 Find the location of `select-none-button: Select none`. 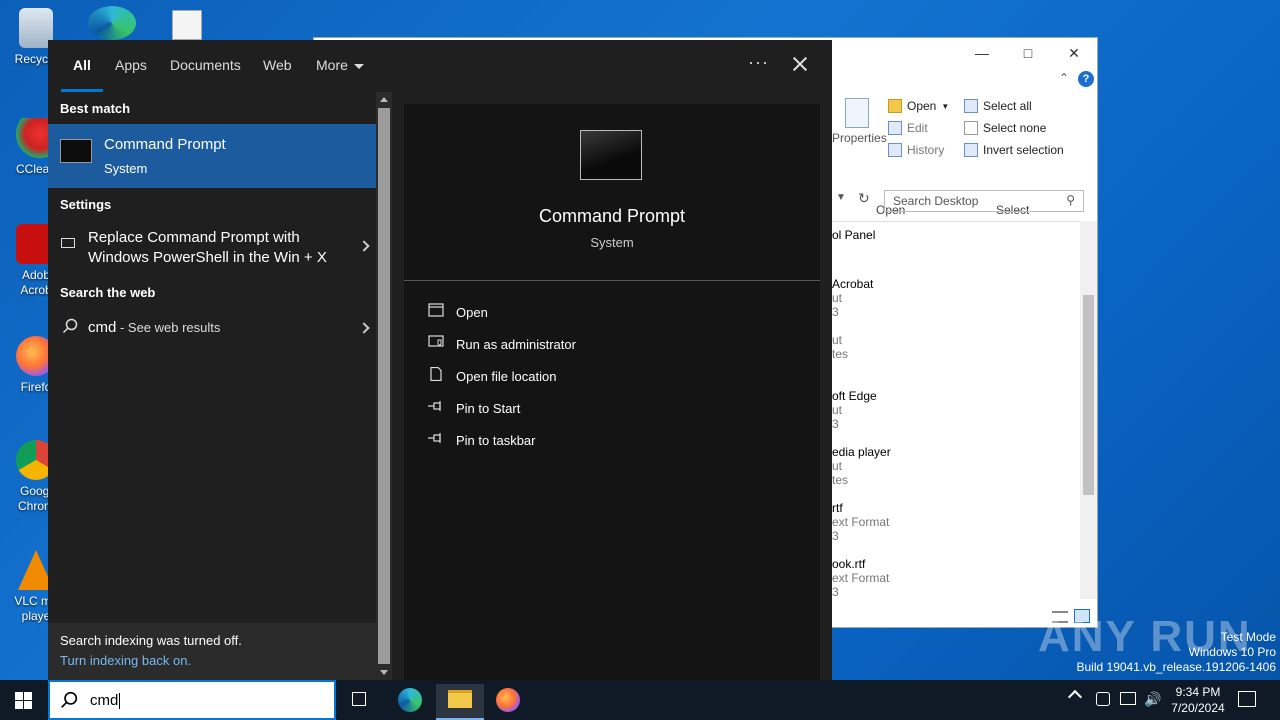

select-none-button: Select none is located at coordinates (1005, 128).